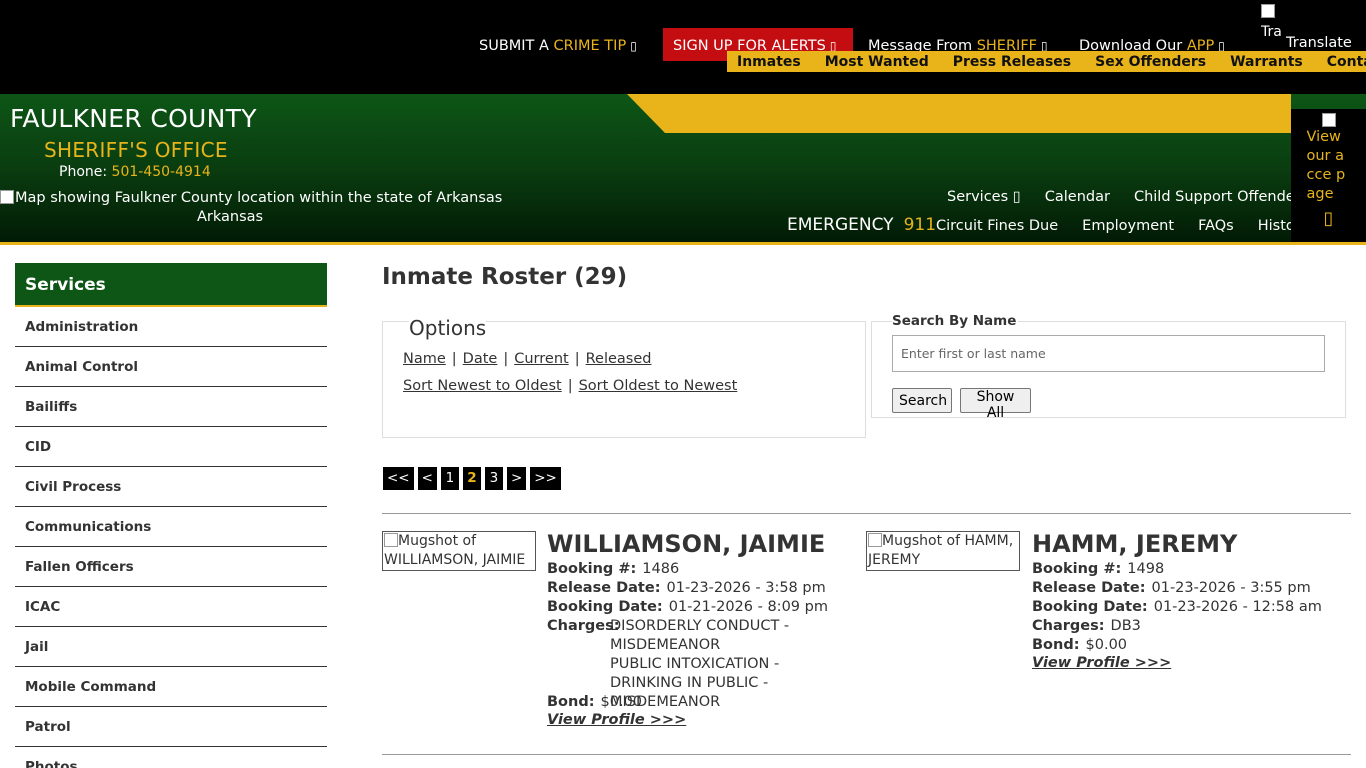  Describe the element at coordinates (1125, 626) in the screenshot. I see `charge-item: DB3` at that location.